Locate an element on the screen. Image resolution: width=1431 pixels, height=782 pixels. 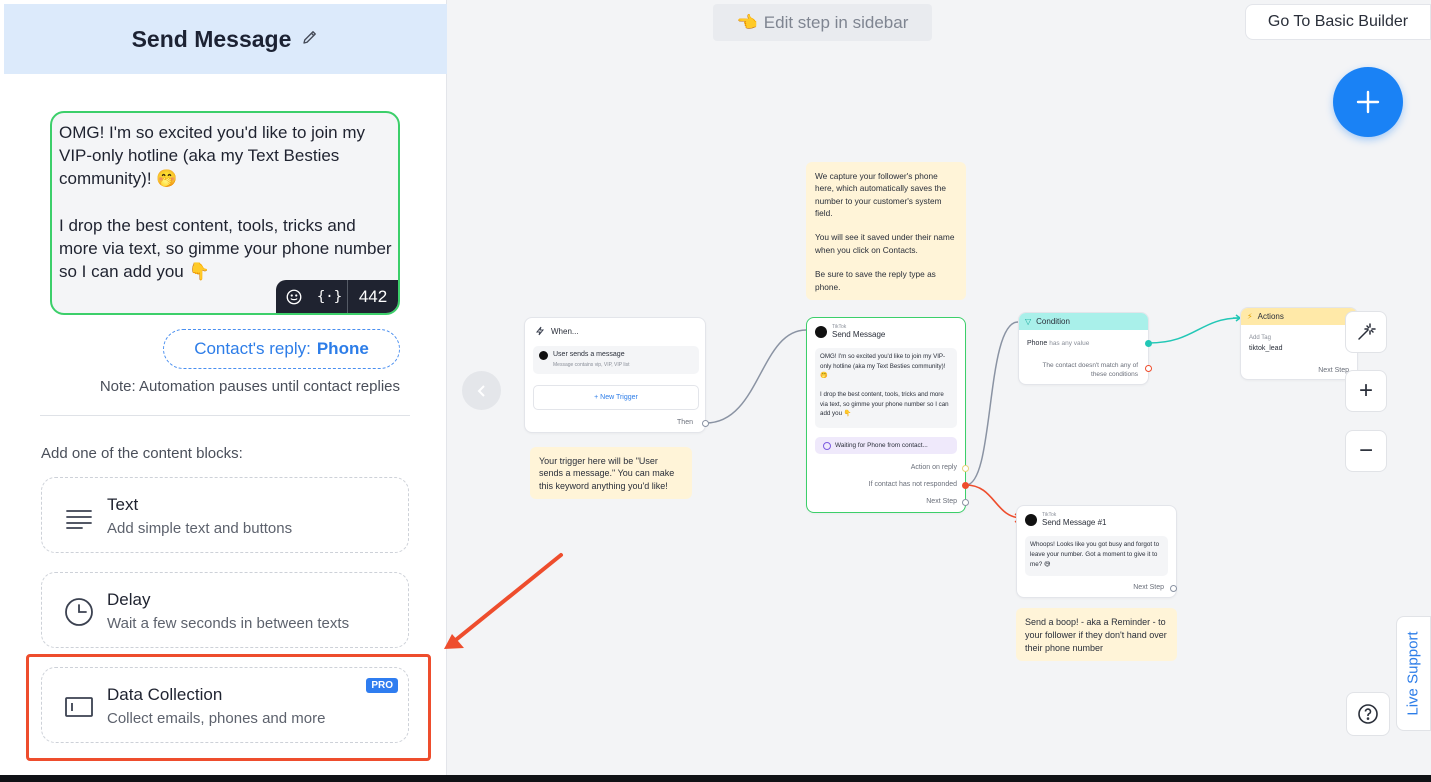
window-bottom-edge is located at coordinates (715, 778).